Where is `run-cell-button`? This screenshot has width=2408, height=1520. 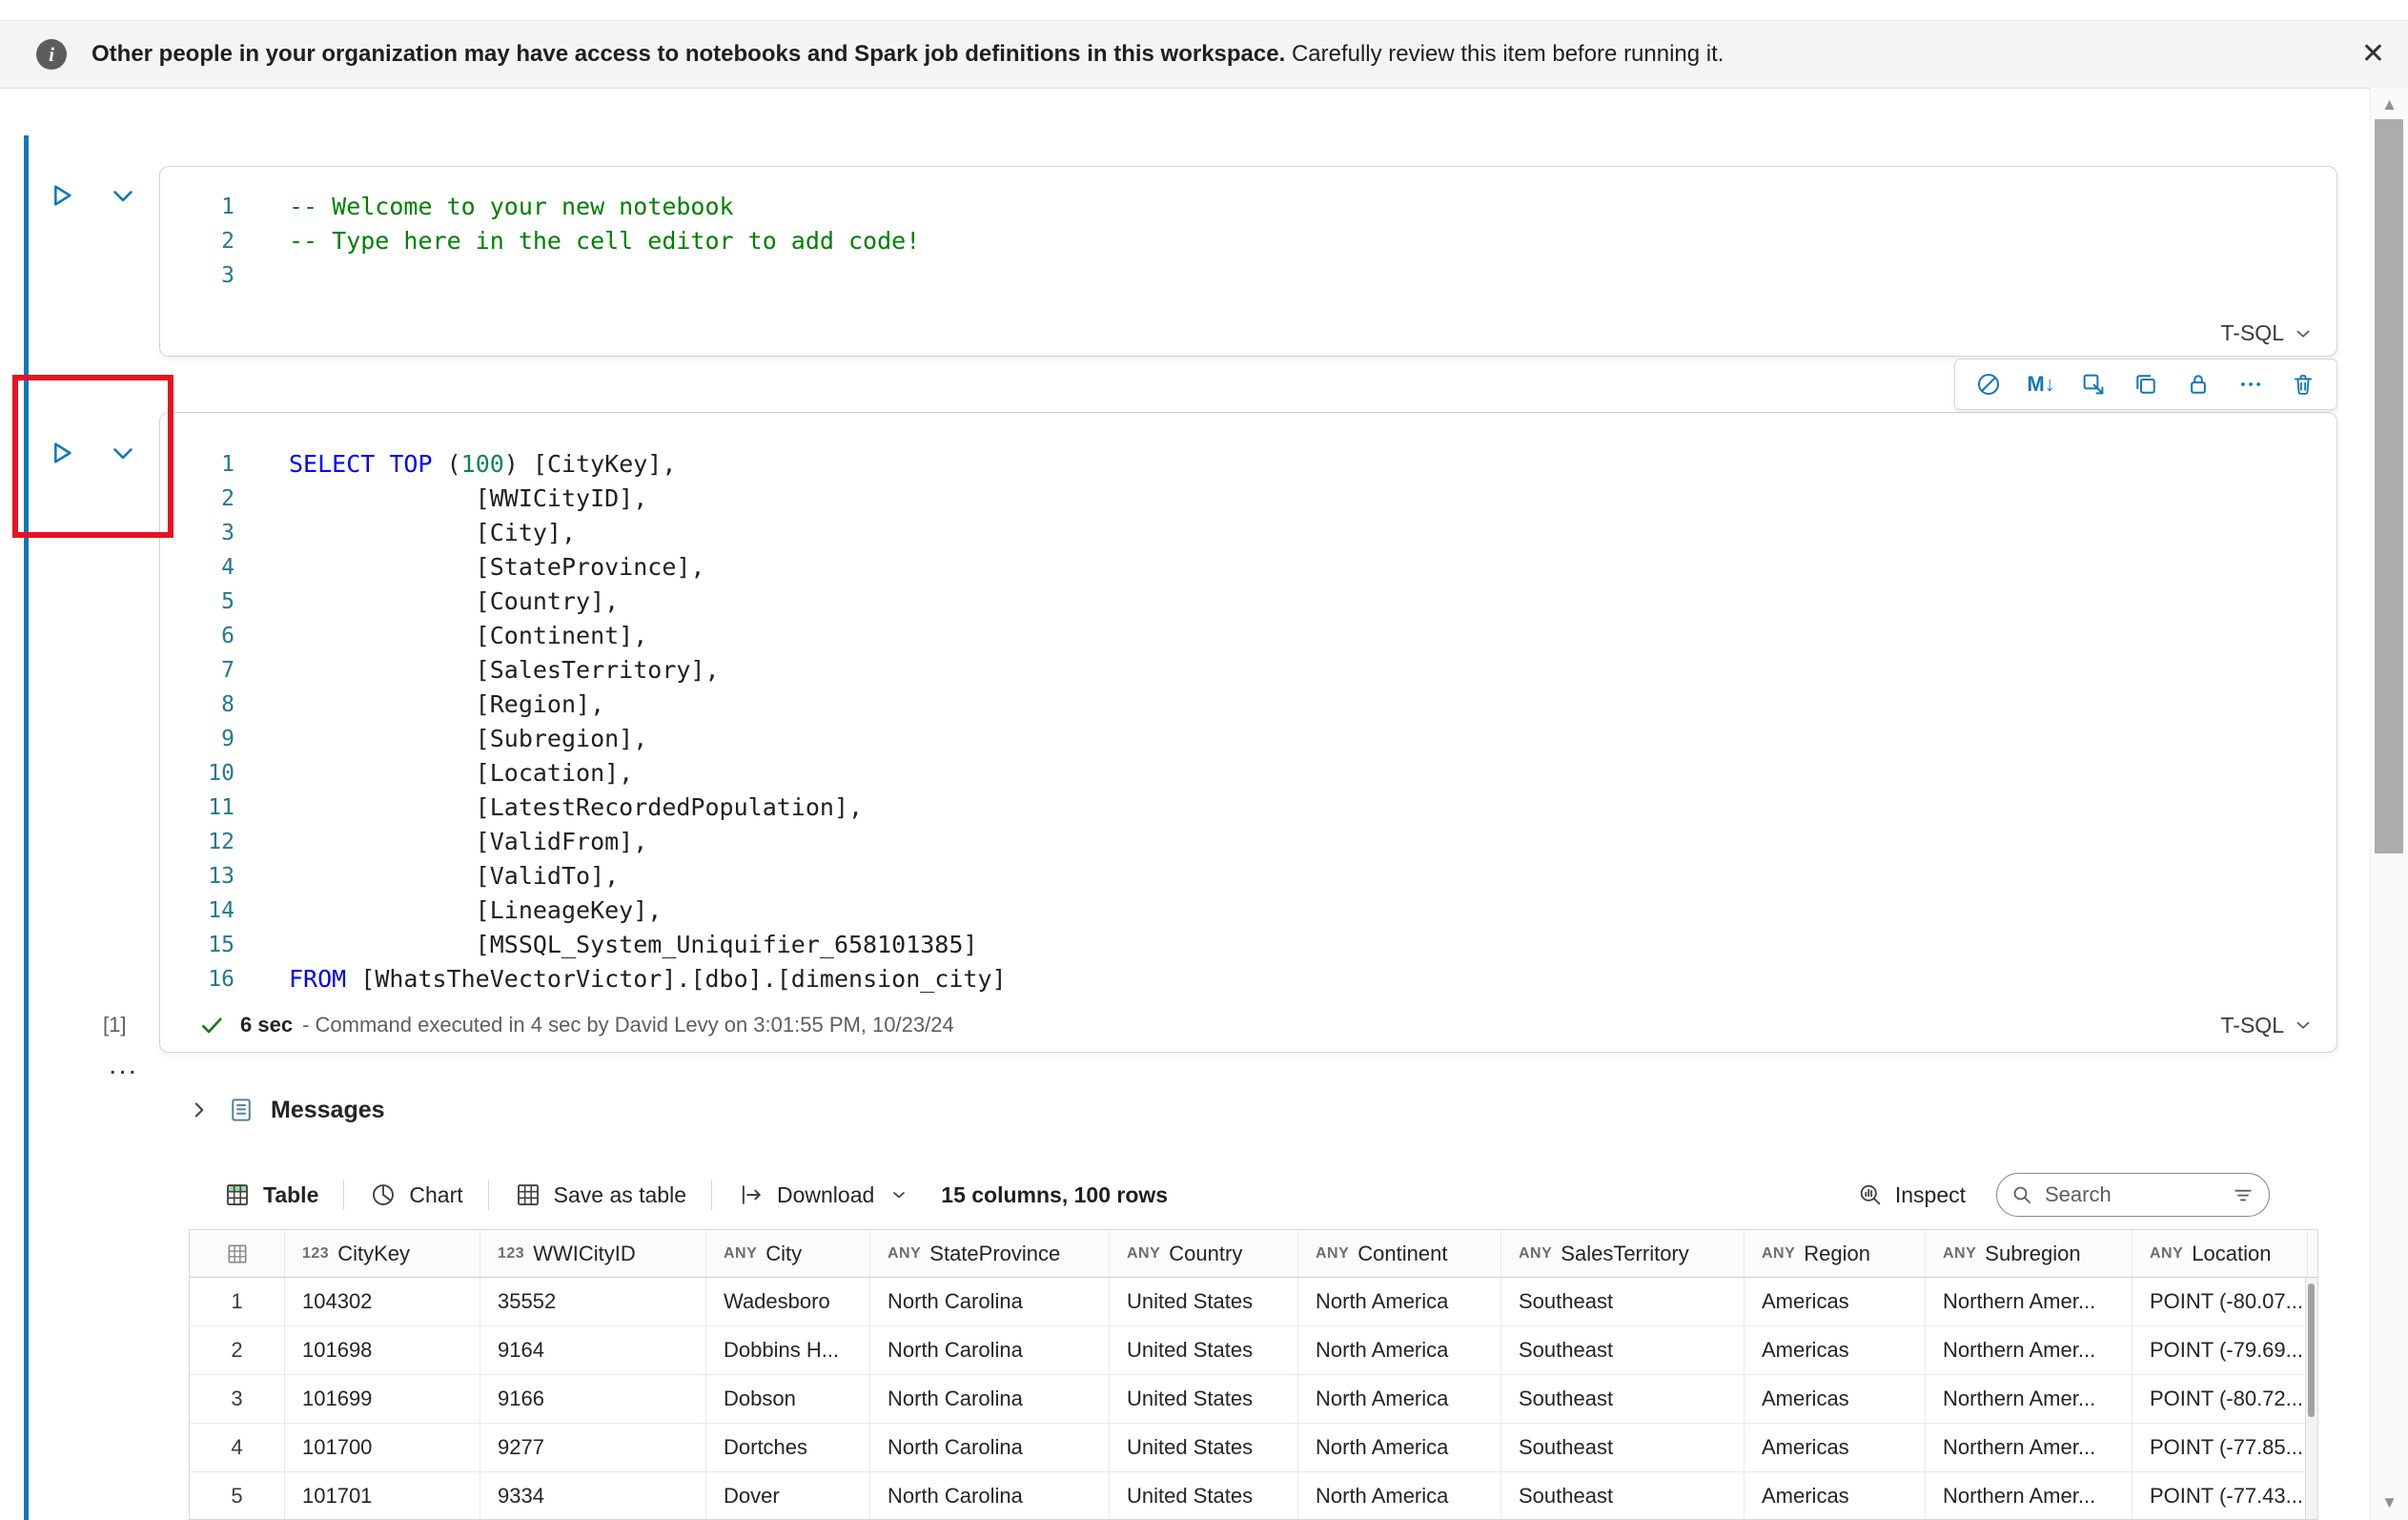 run-cell-button is located at coordinates (61, 453).